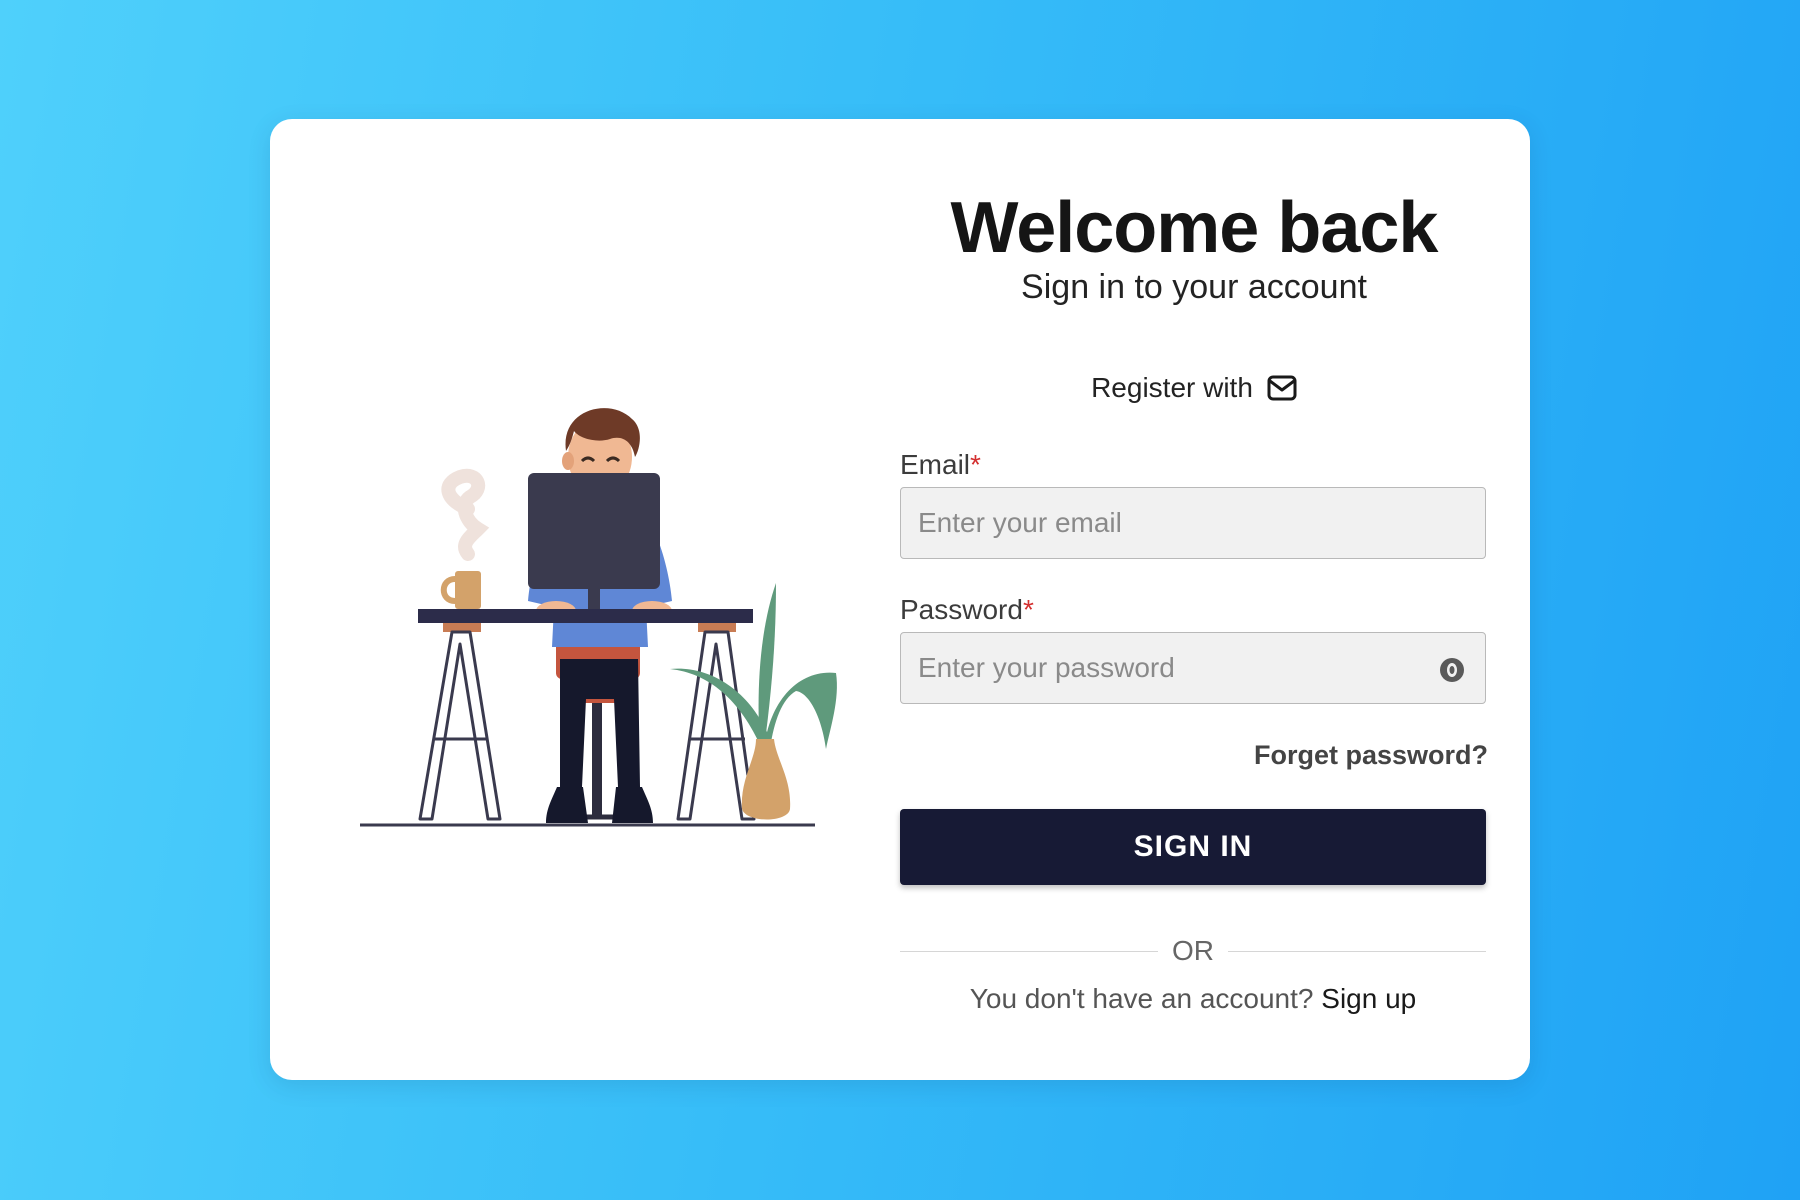  I want to click on password-input, so click(1193, 668).